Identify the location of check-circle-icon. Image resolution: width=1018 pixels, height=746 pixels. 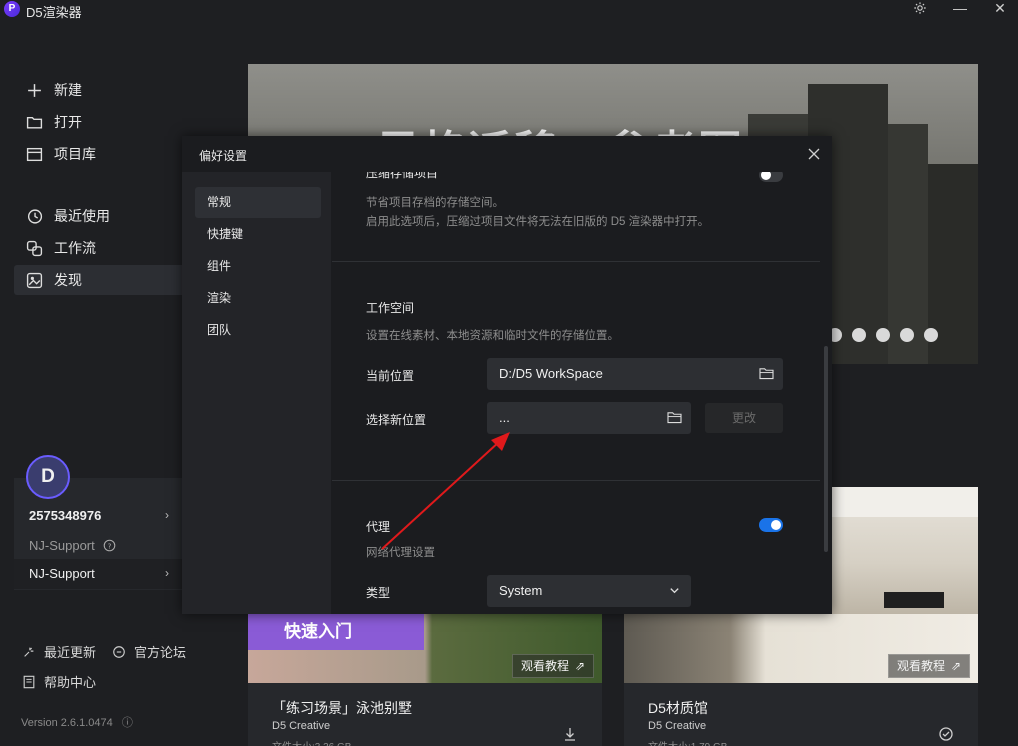
(946, 734).